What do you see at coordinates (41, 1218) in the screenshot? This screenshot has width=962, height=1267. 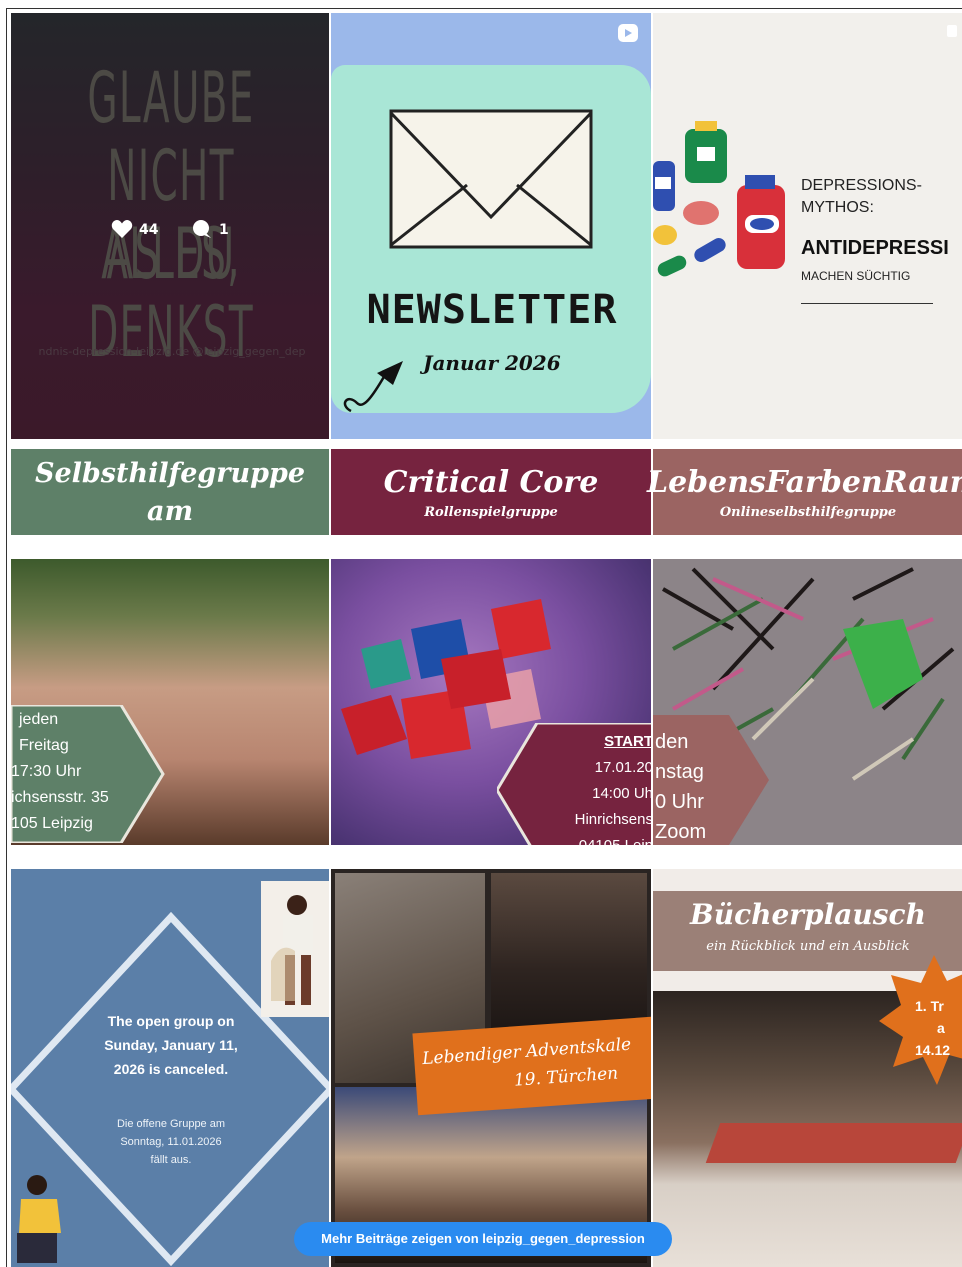 I see `illustration-person-sitting` at bounding box center [41, 1218].